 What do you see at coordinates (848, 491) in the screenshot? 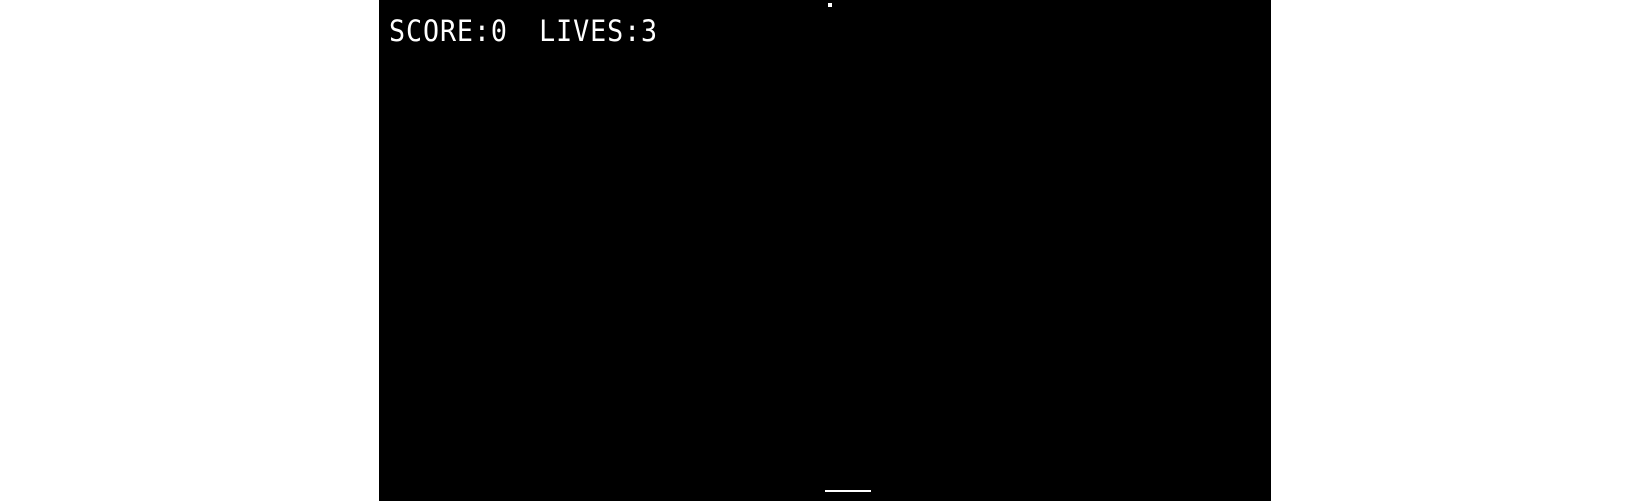
I see `paddle` at bounding box center [848, 491].